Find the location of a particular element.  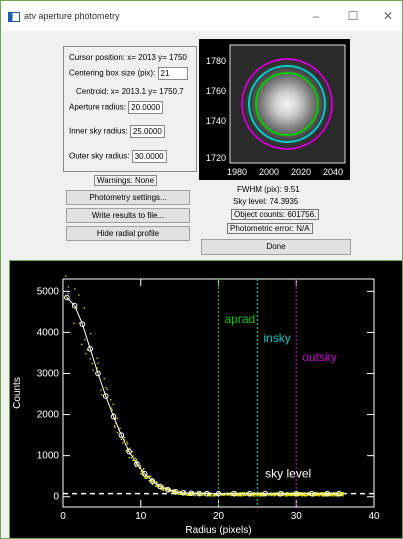

x-tick-label: 0 is located at coordinates (63, 516).